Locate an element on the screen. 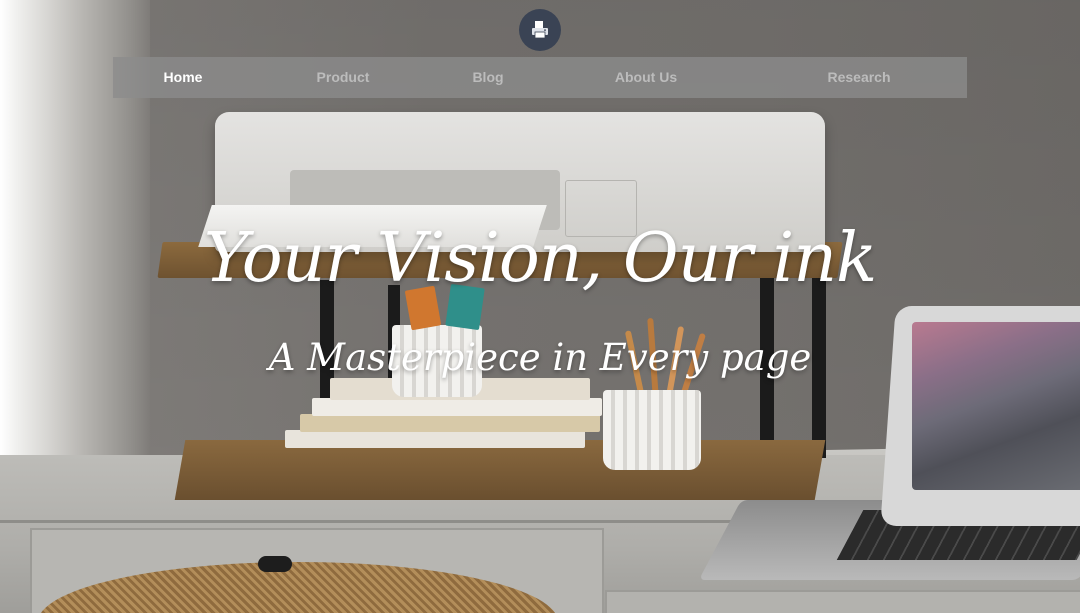  main-nav: Home Product Blog About Us Research is located at coordinates (540, 77).